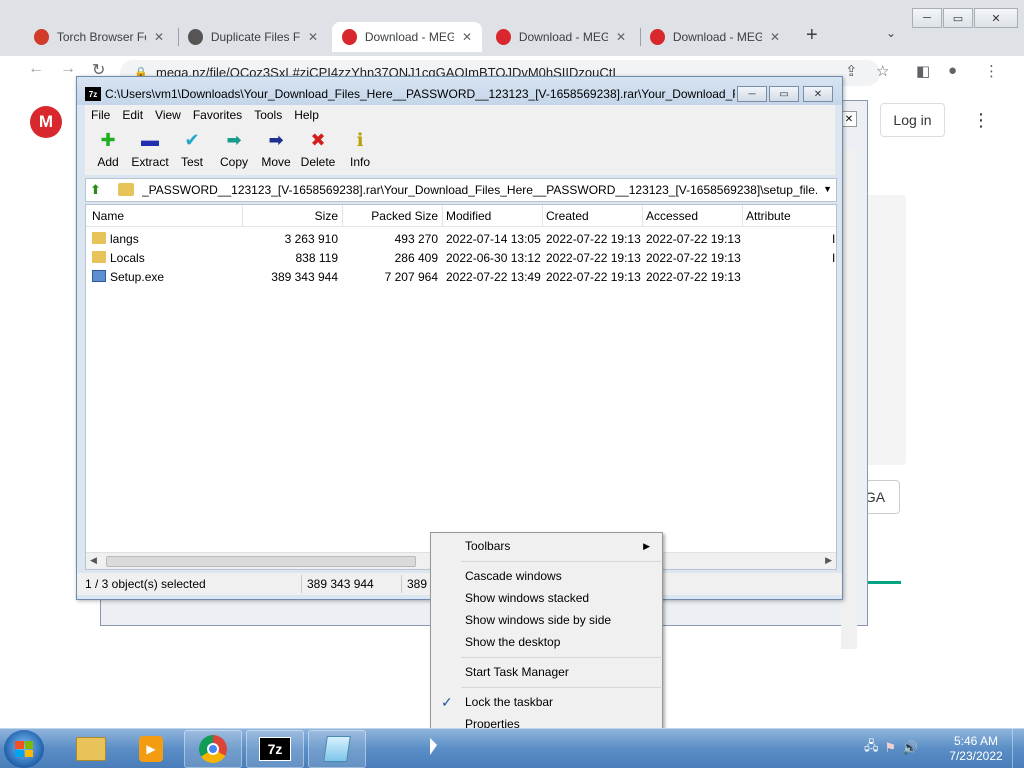 Image resolution: width=1024 pixels, height=768 pixels. I want to click on info-button: ℹ Info, so click(360, 149).